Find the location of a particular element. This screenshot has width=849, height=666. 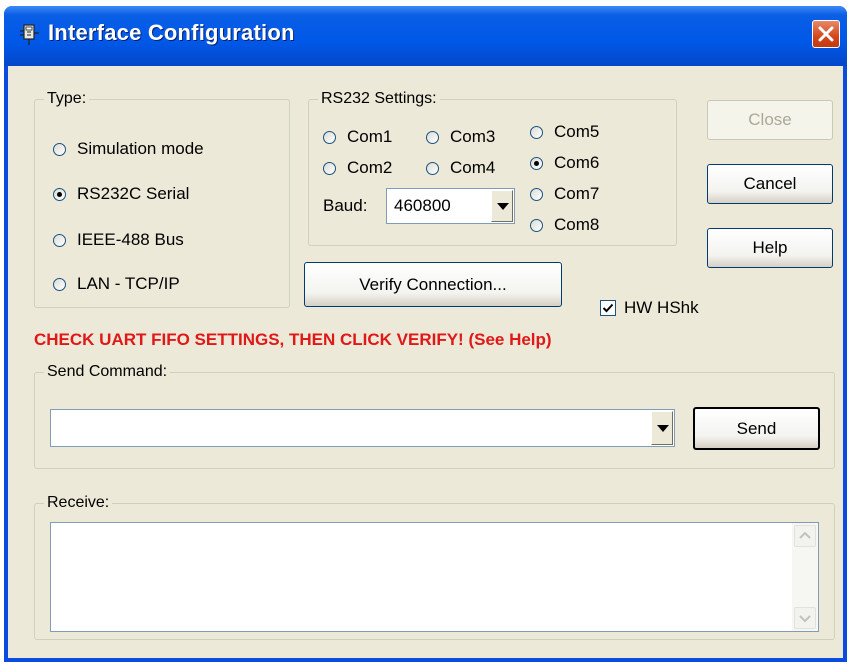

scroll-up-icon is located at coordinates (805, 536).